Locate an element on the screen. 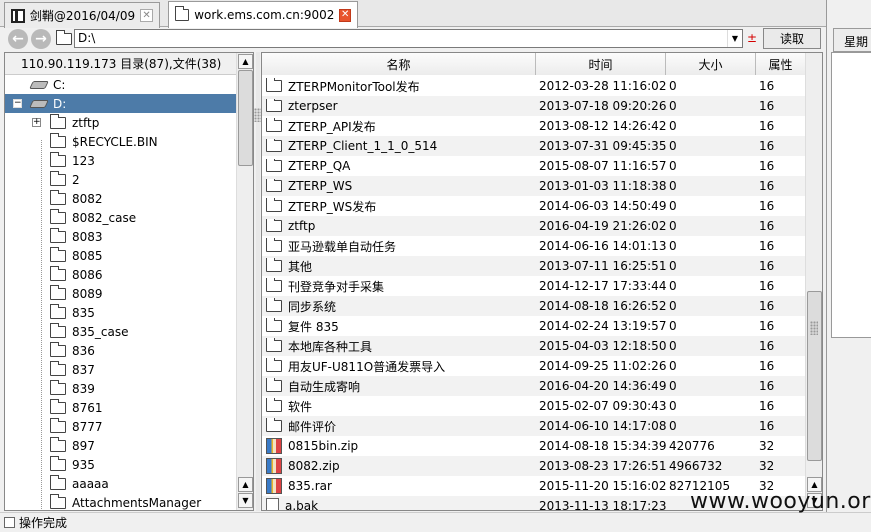  tree-folder: 835_case is located at coordinates (121, 331).